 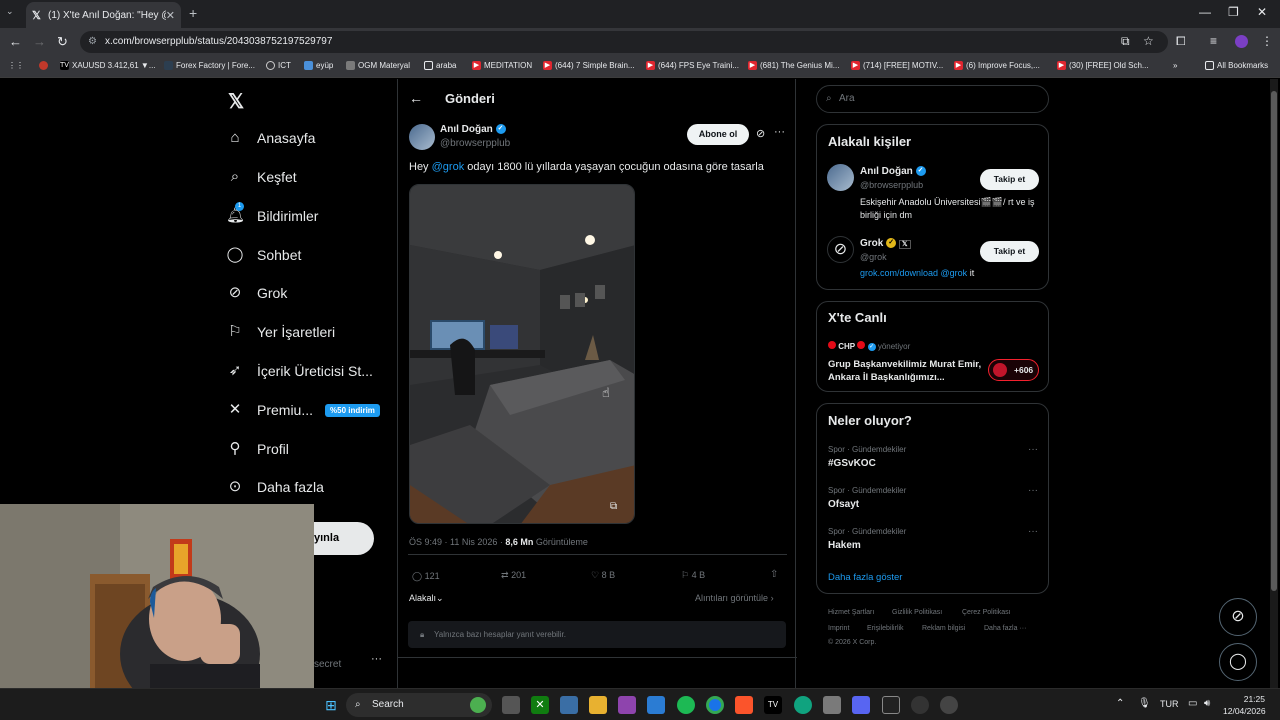 I want to click on repost-action: ⇄ 201, so click(x=513, y=575).